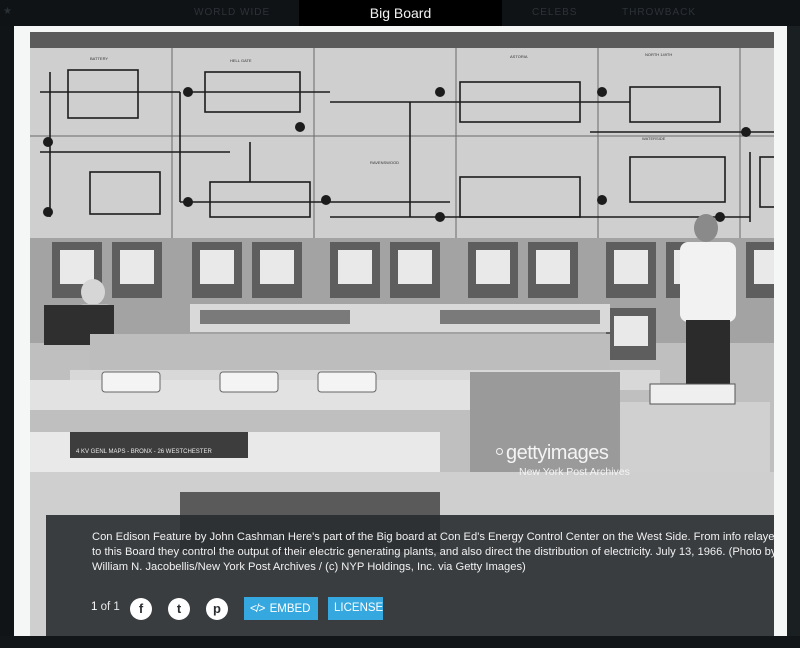 The height and width of the screenshot is (648, 800). What do you see at coordinates (519, 56) in the screenshot?
I see `board-label-2: ASTORIA` at bounding box center [519, 56].